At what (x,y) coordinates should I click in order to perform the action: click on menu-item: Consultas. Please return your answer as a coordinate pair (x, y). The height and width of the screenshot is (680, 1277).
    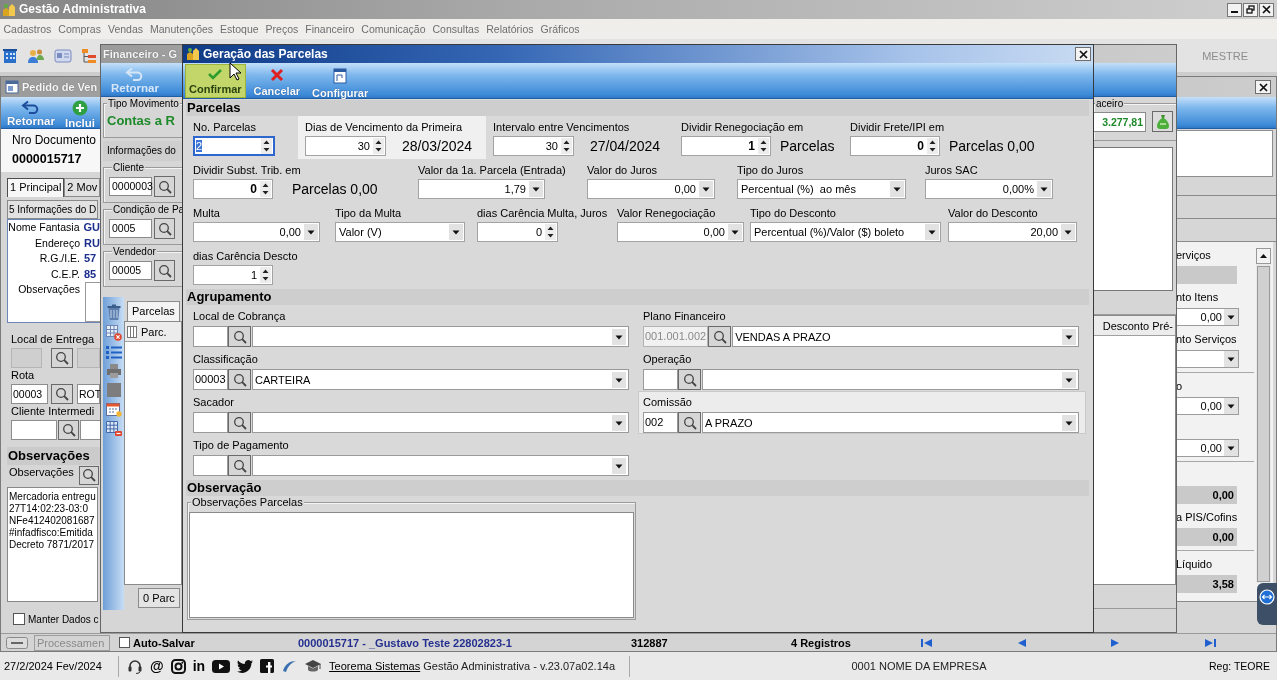
    Looking at the image, I should click on (456, 29).